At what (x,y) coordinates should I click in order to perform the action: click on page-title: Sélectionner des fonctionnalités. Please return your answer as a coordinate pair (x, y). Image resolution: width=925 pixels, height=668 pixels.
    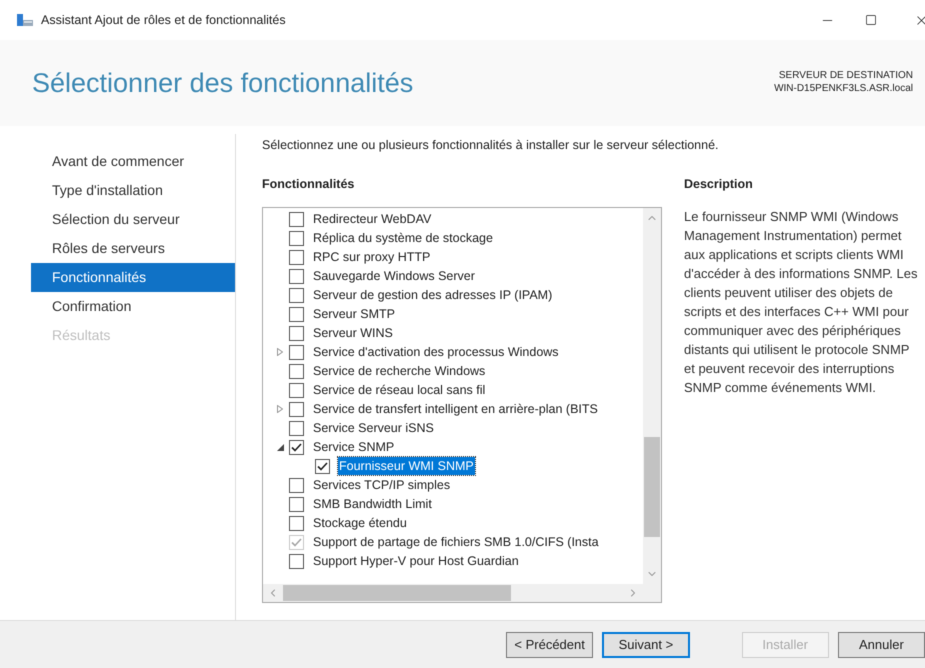
    Looking at the image, I should click on (223, 83).